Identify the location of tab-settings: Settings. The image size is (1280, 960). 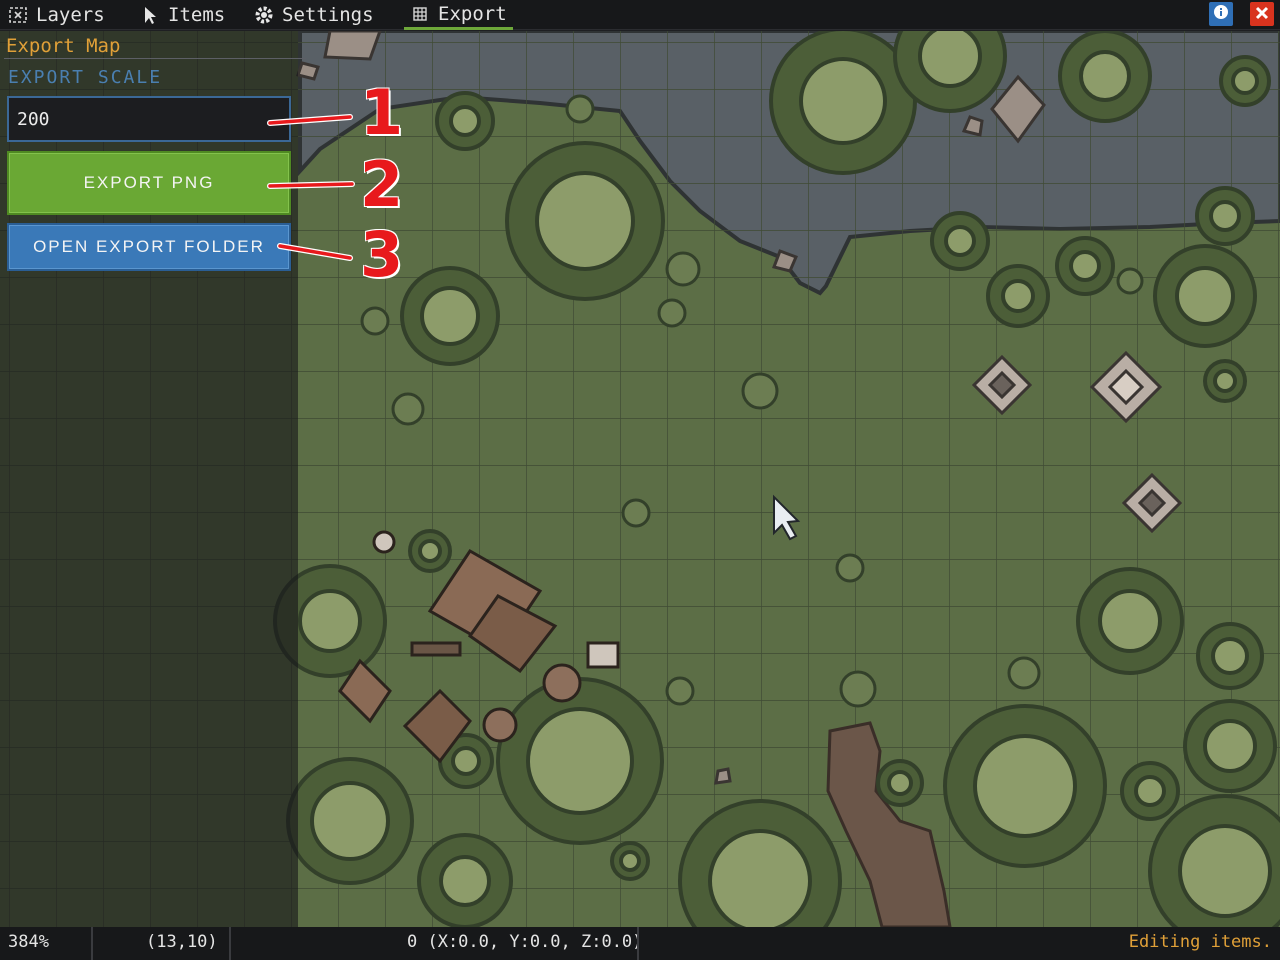
(314, 15).